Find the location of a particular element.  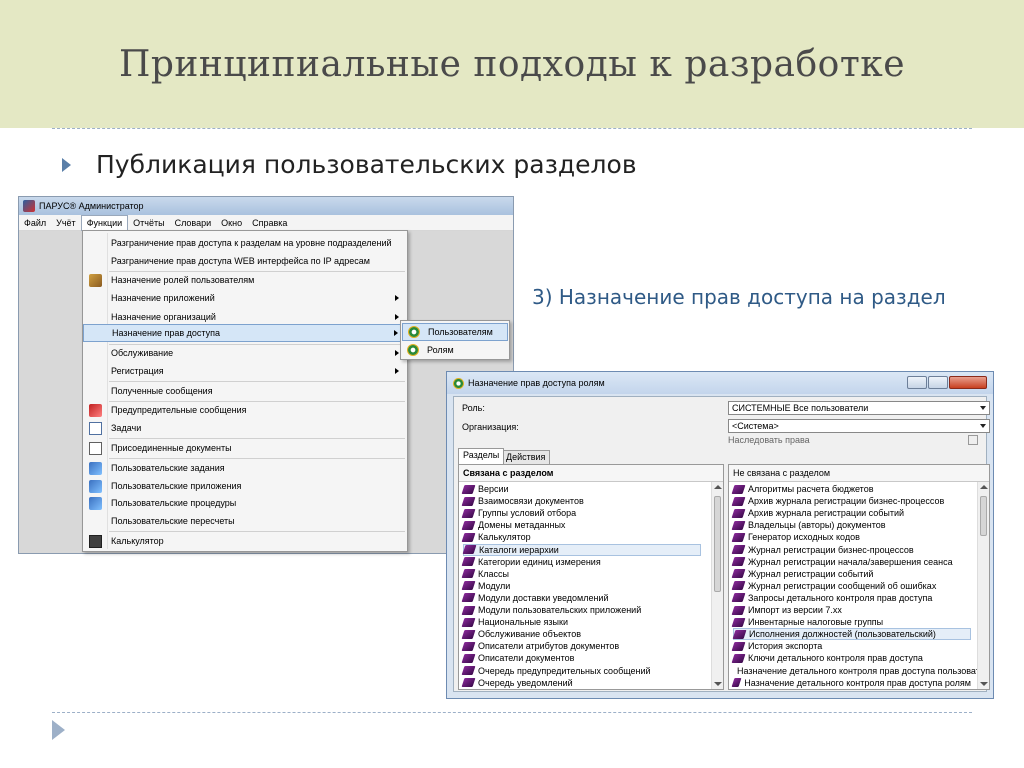

list-item: Категории единиц измерения is located at coordinates (581, 562).